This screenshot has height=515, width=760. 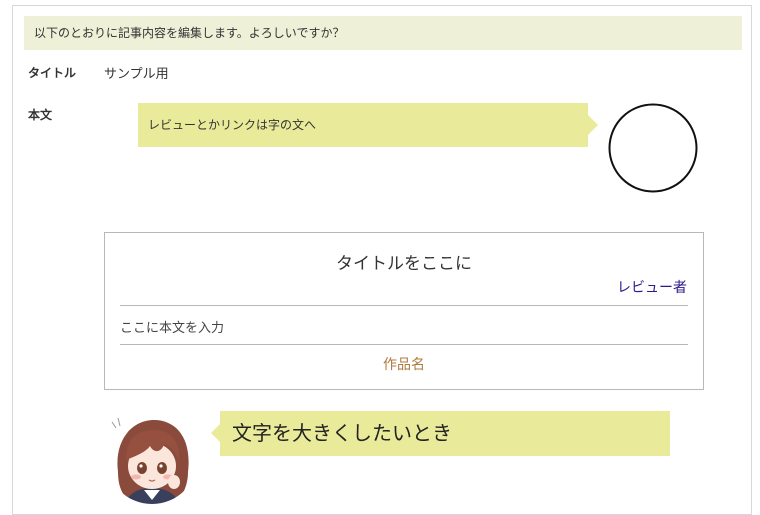 What do you see at coordinates (383, 33) in the screenshot?
I see `confirm-message: 以下のとおりに記事内容を編集します。よろしいですか？` at bounding box center [383, 33].